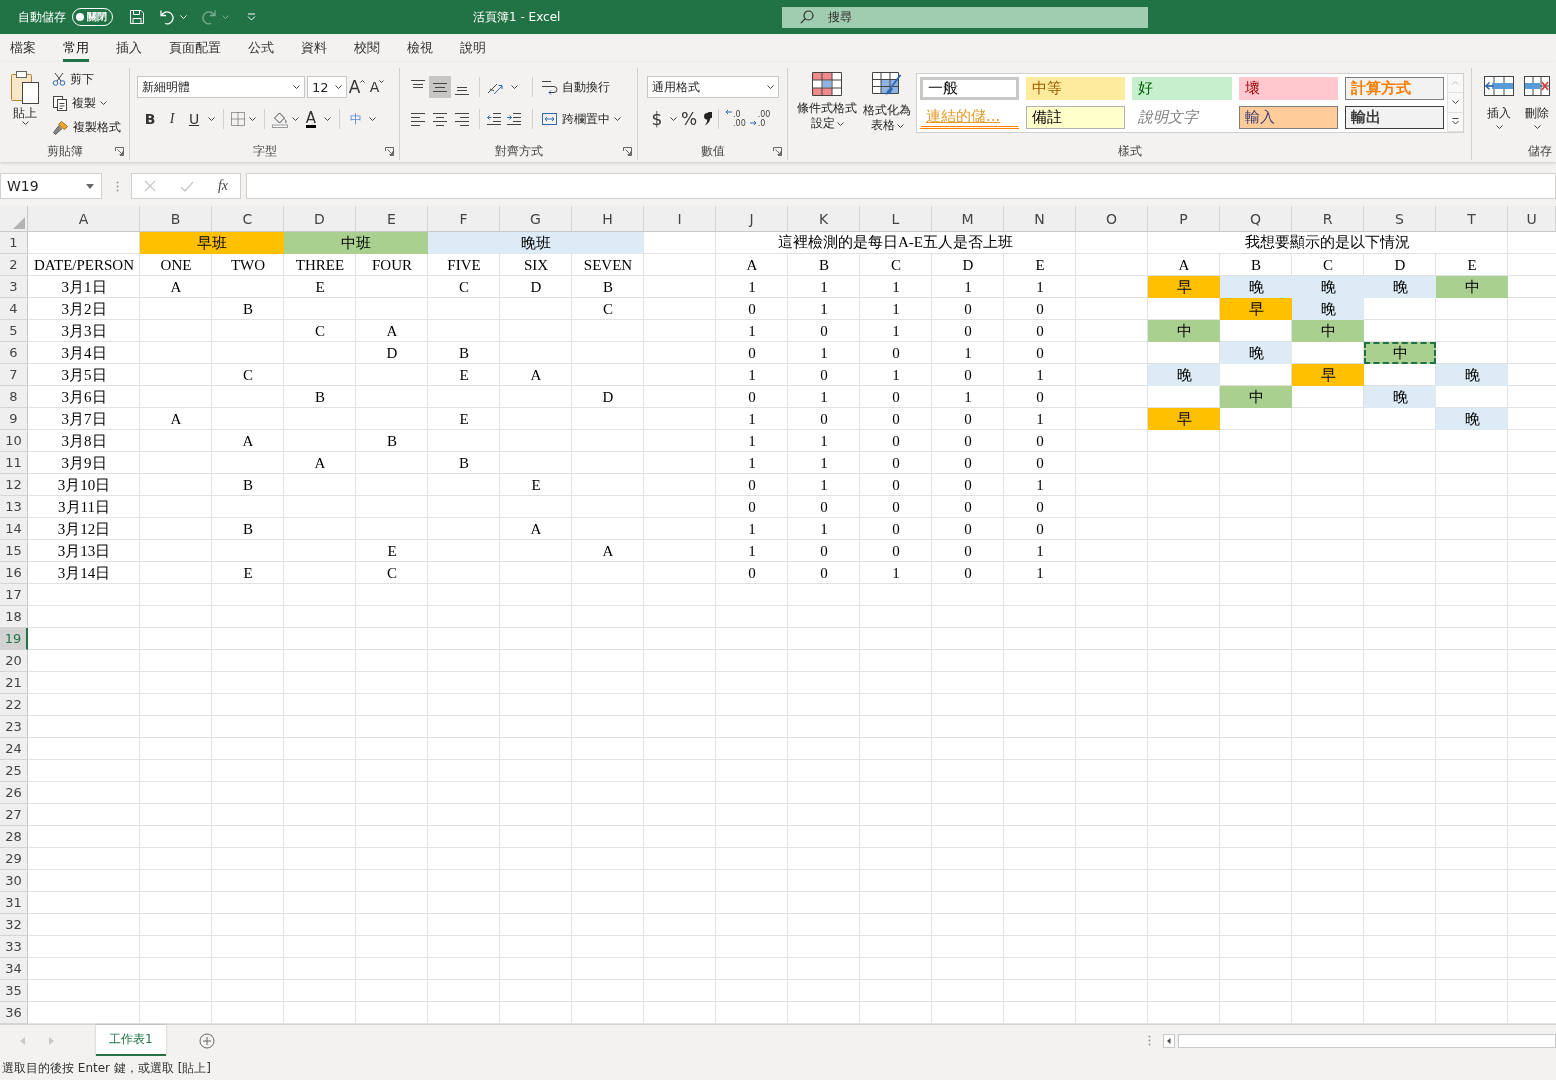  Describe the element at coordinates (1076, 117) in the screenshot. I see `cell-style-option: 備註` at that location.